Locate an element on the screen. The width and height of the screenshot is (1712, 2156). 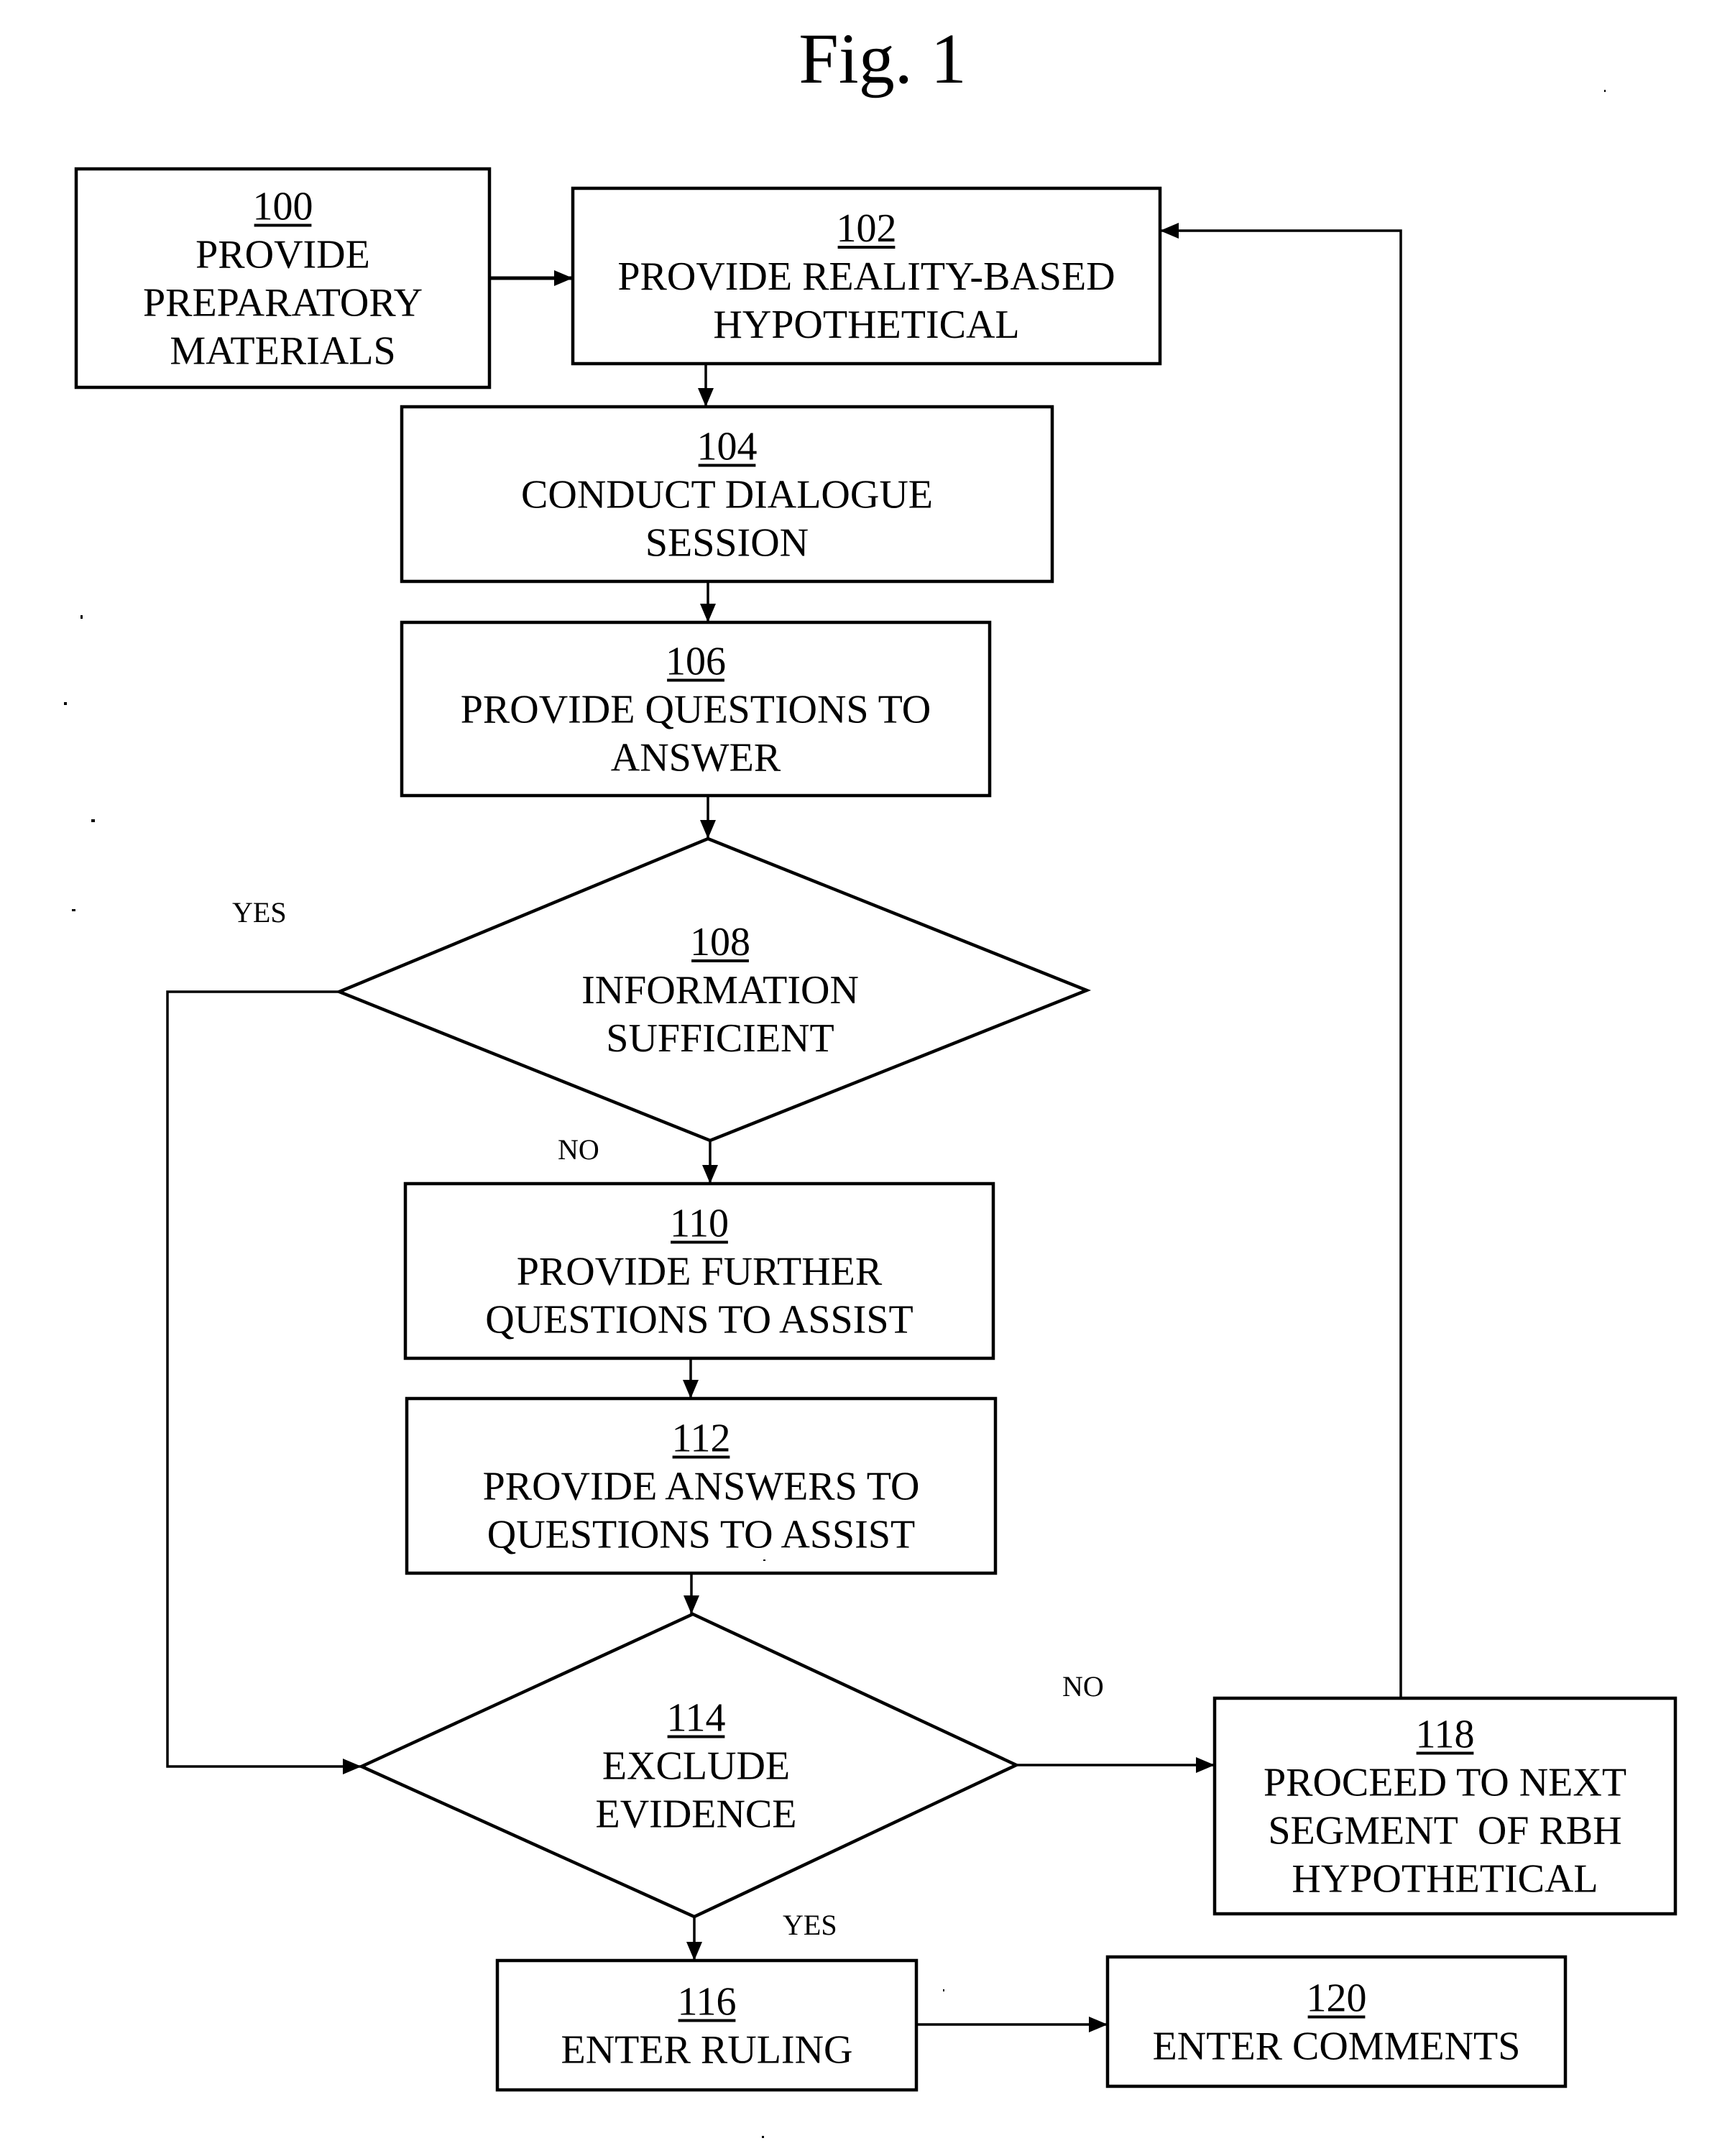
node-label-line: ENTER COMMENTS is located at coordinates (1337, 2046).